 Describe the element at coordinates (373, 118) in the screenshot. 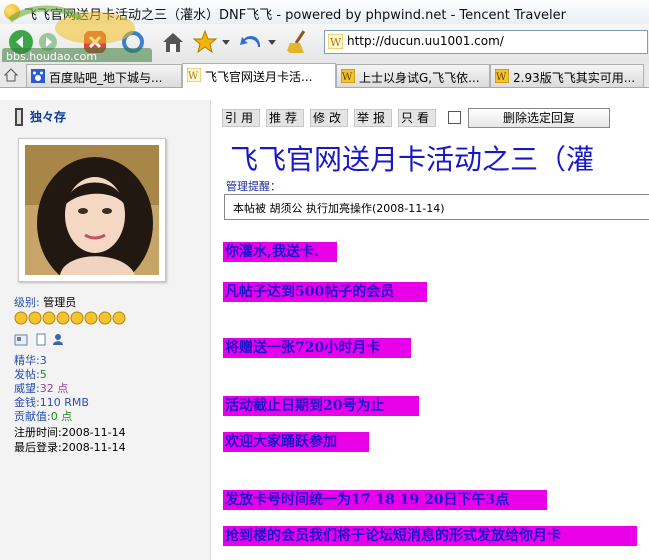

I see `report-button: 举报` at that location.